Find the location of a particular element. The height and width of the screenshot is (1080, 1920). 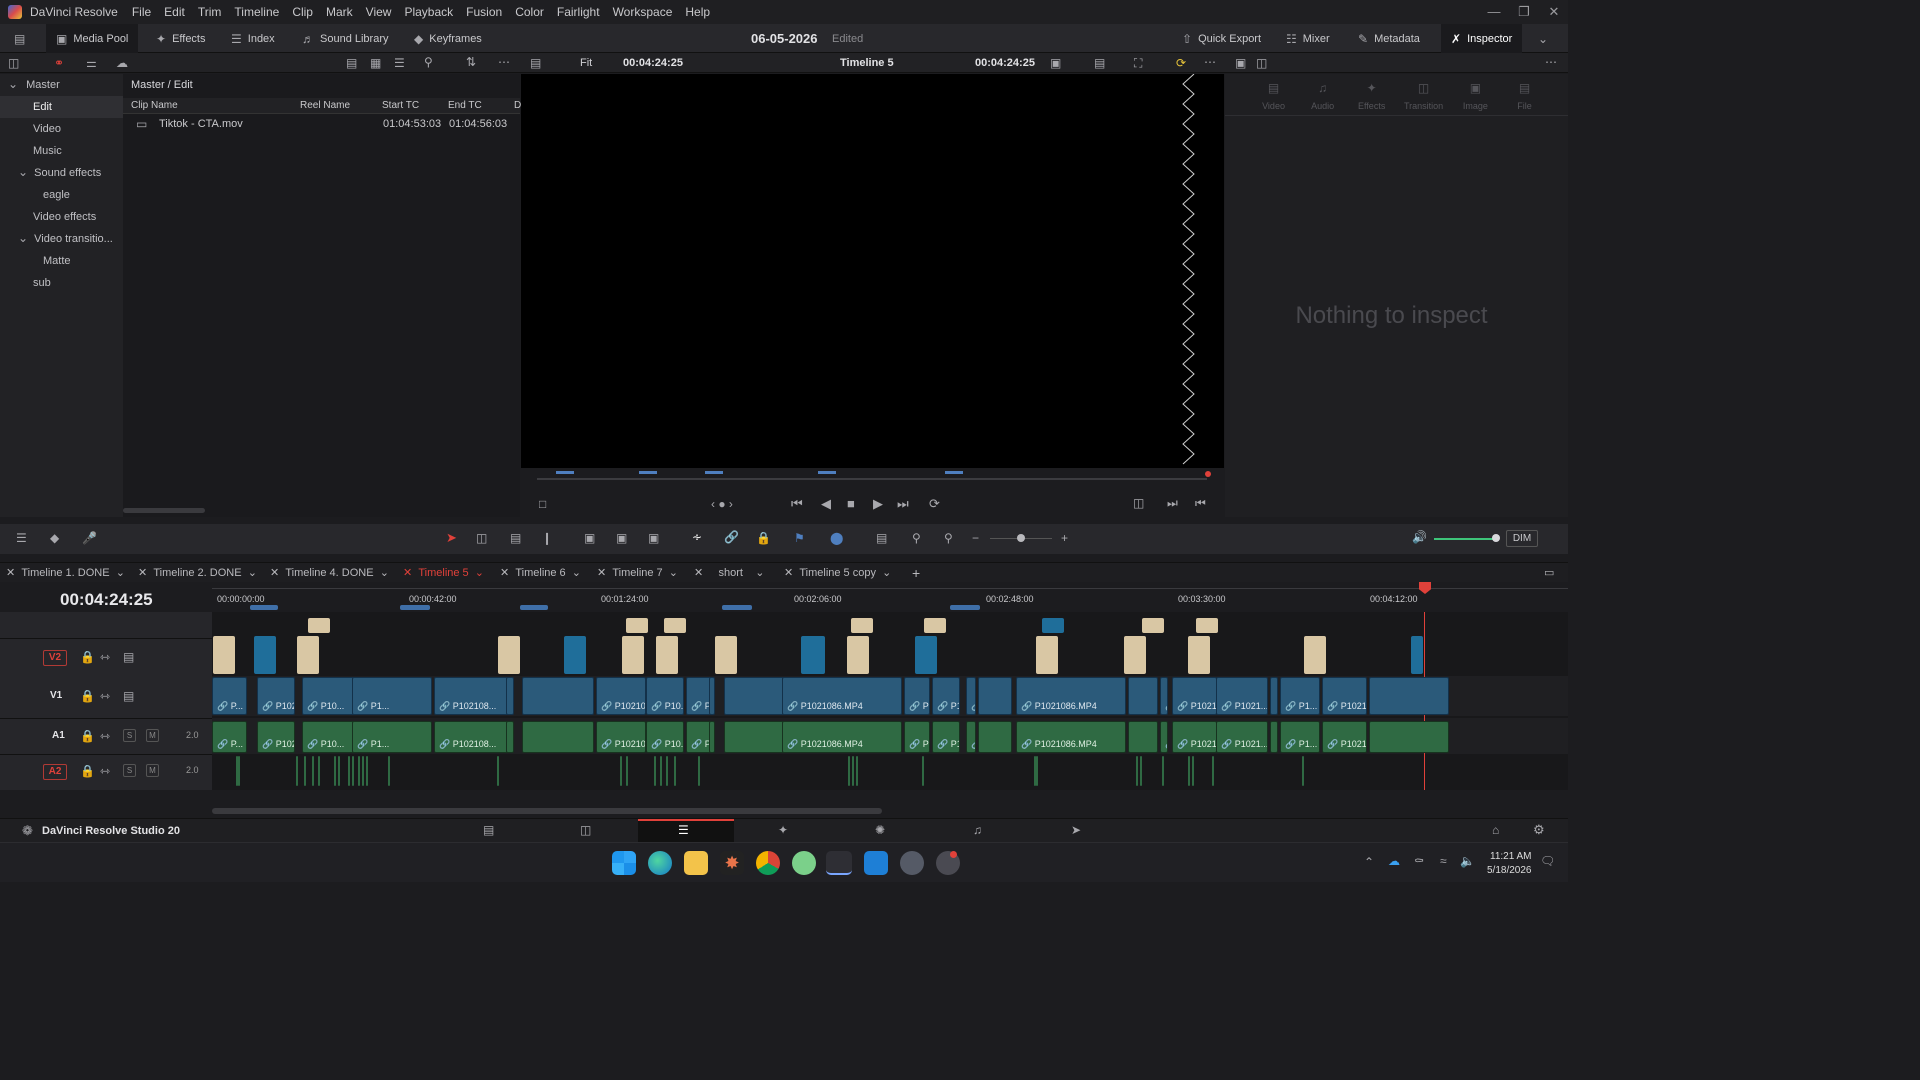

volume-slider-handle is located at coordinates (1496, 538).